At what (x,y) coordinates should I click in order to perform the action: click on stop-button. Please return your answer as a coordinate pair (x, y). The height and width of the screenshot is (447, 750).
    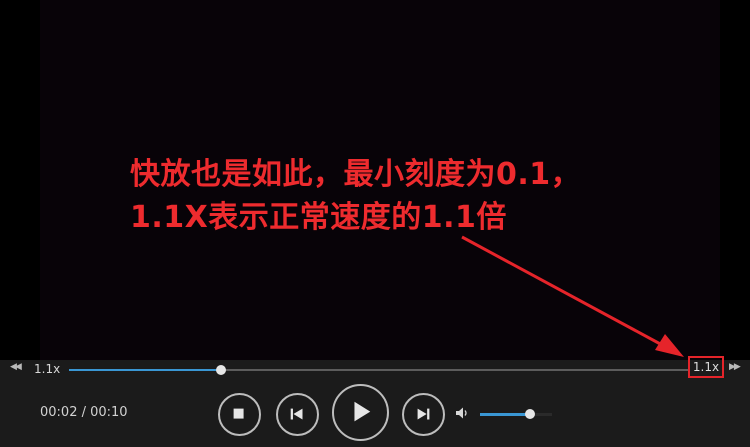
    Looking at the image, I should click on (239, 414).